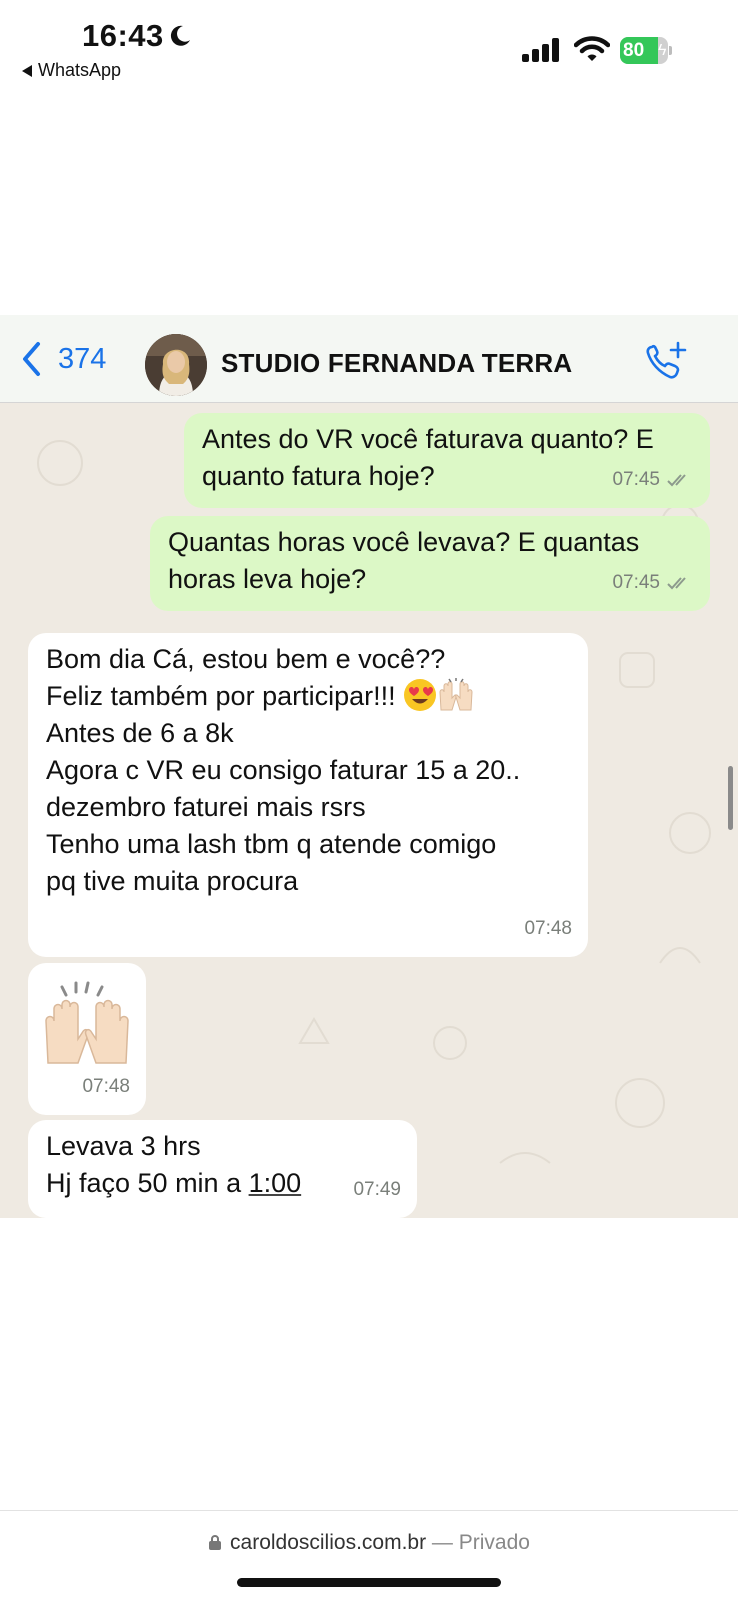 This screenshot has height=1600, width=738. I want to click on back-to-app-link: WhatsApp, so click(71, 70).